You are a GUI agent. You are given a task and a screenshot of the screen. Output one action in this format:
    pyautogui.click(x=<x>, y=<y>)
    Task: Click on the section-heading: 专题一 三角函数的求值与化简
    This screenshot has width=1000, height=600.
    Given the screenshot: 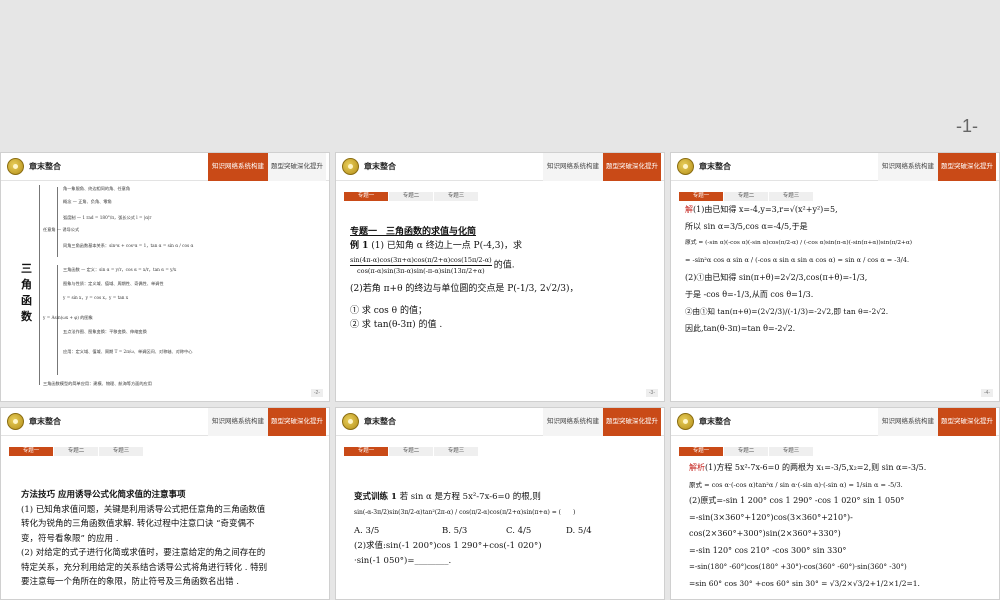 What is the action you would take?
    pyautogui.click(x=413, y=232)
    